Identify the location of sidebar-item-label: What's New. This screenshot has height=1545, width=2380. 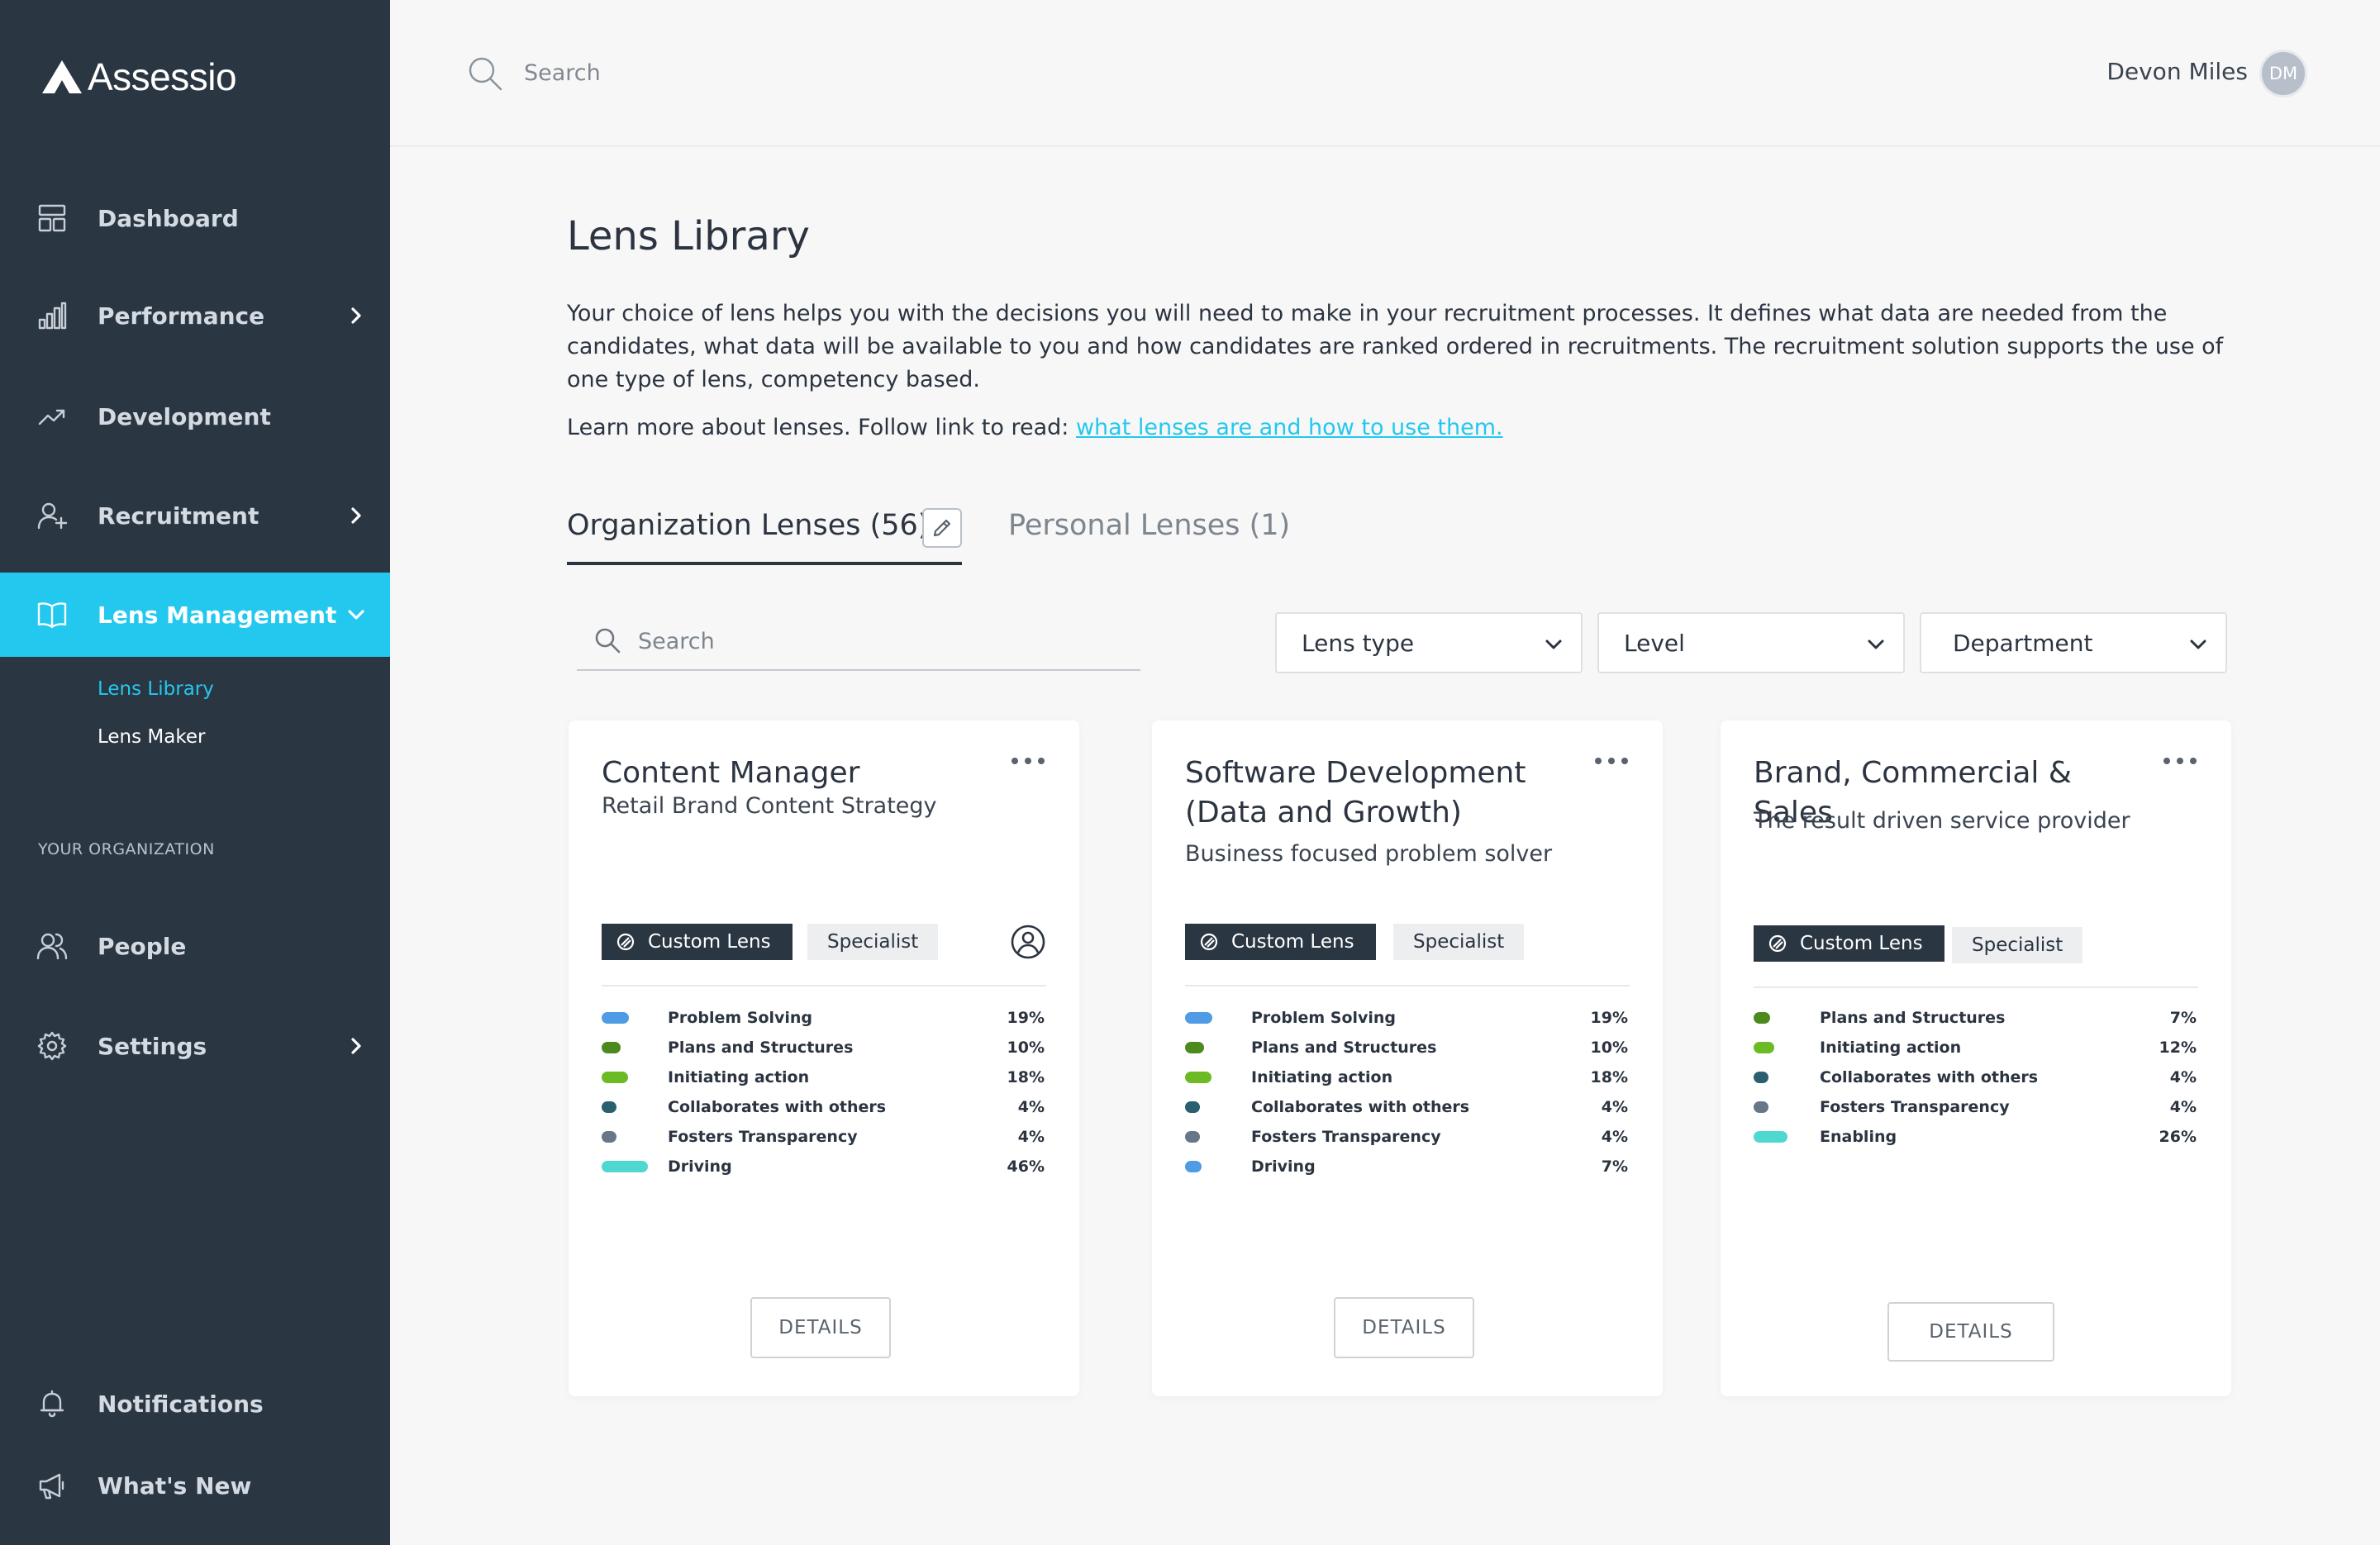
(175, 1485).